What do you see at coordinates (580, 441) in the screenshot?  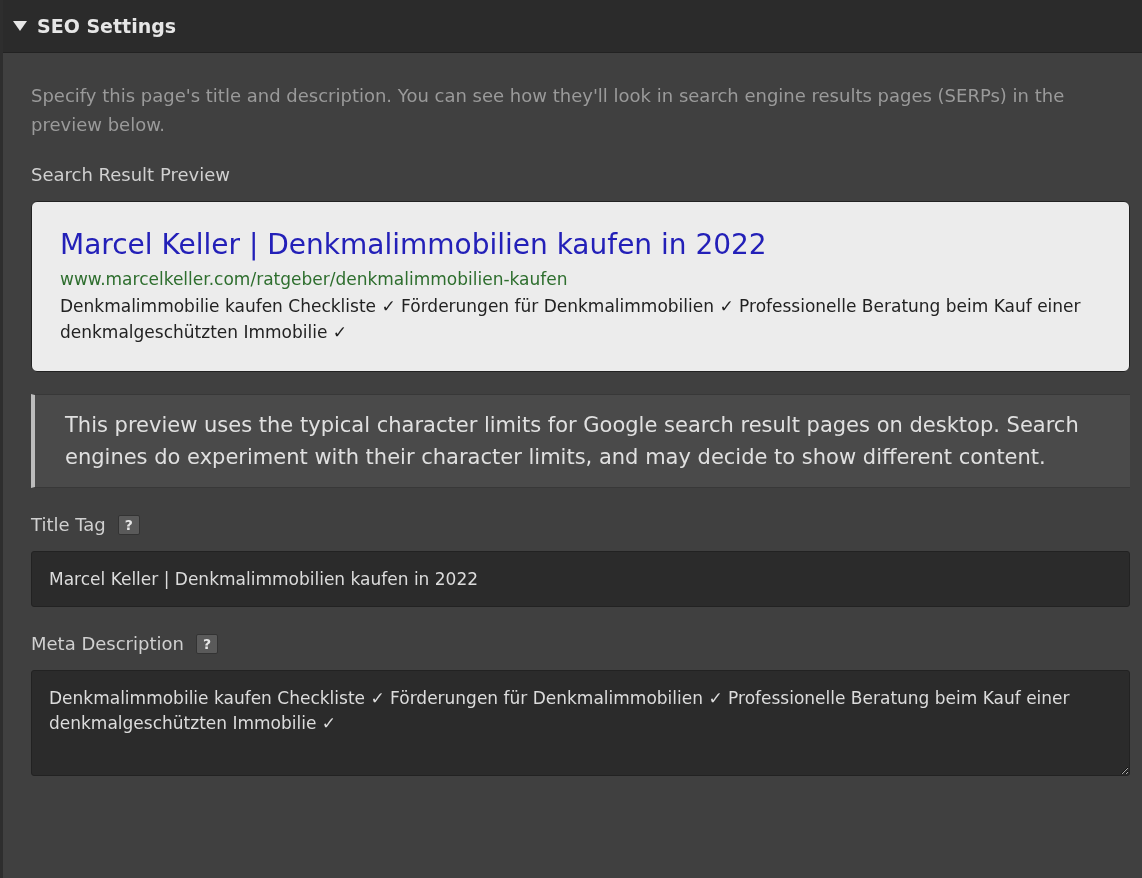 I see `info-note: This preview uses the typical character limits for Google search result pages on desktop. Search engines do experiment with their character limits, and may decide to show different content.` at bounding box center [580, 441].